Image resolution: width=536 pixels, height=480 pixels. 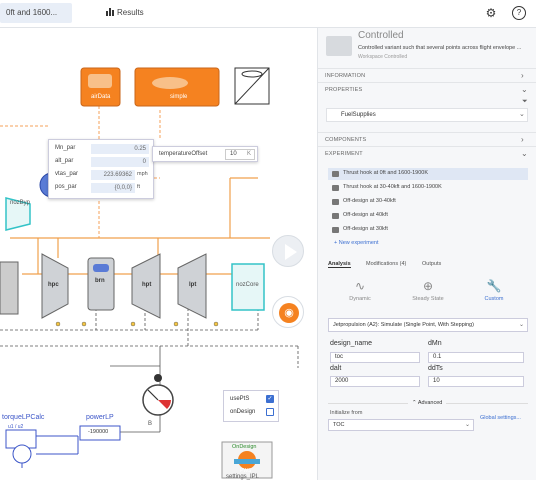 I want to click on design-name-field: toc, so click(x=375, y=357).